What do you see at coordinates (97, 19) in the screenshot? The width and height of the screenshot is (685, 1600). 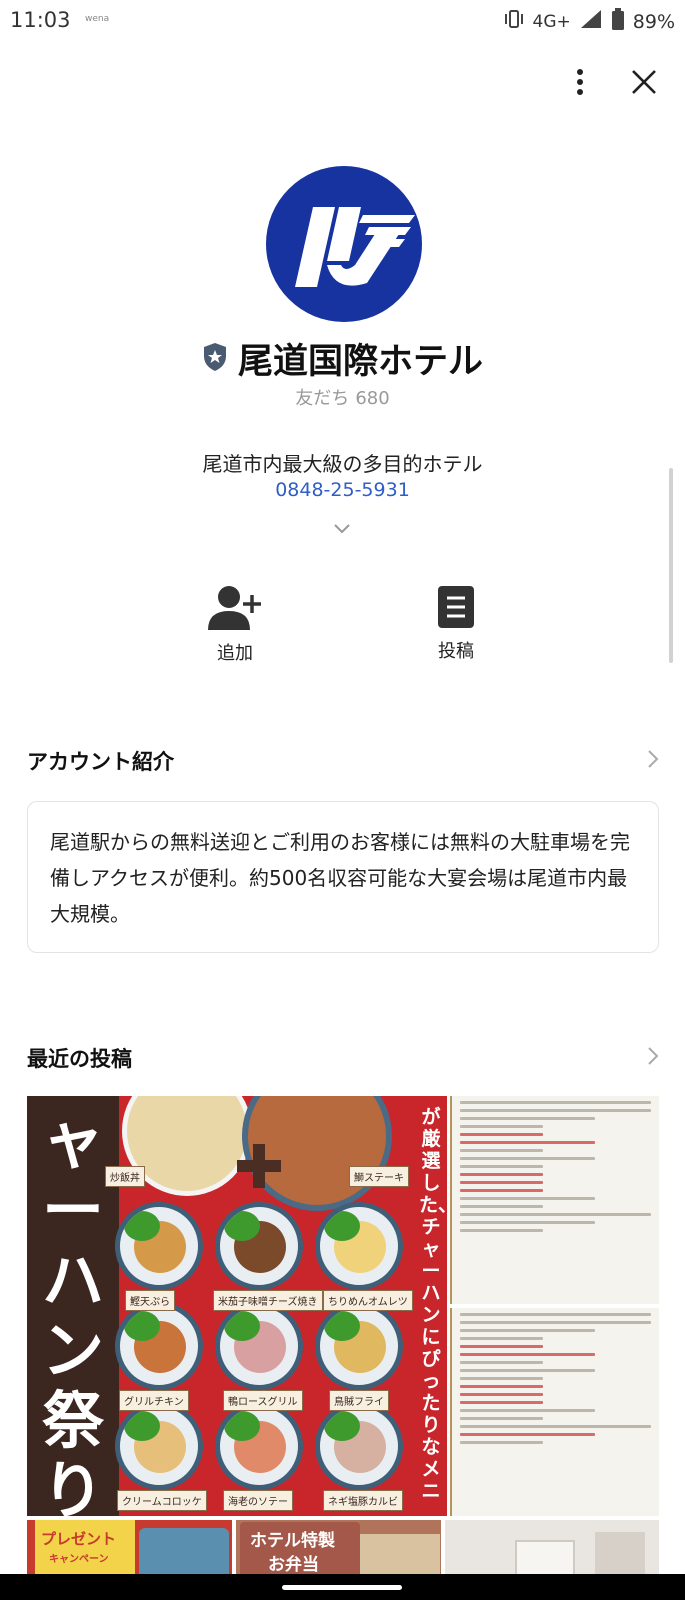 I see `status-carrier: wena` at bounding box center [97, 19].